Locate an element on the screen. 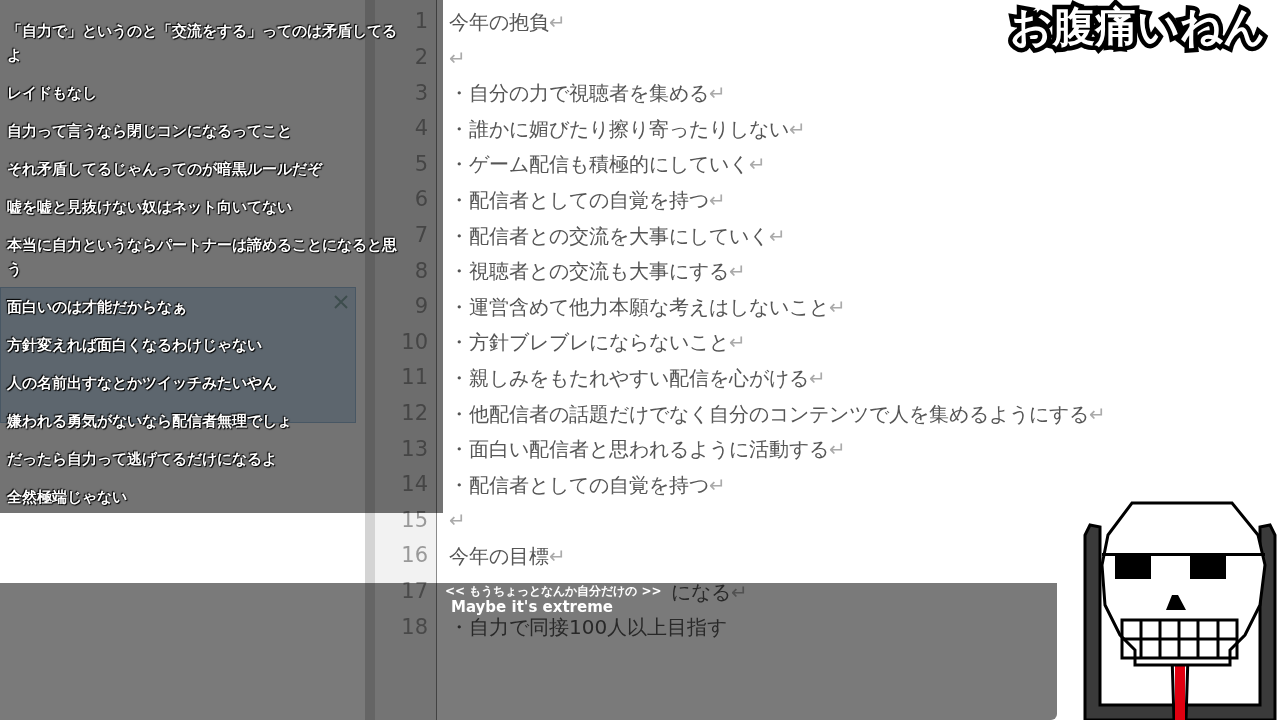 The width and height of the screenshot is (1280, 720). editor-line-text: ・配信者との交流を大事にしていく is located at coordinates (609, 236).